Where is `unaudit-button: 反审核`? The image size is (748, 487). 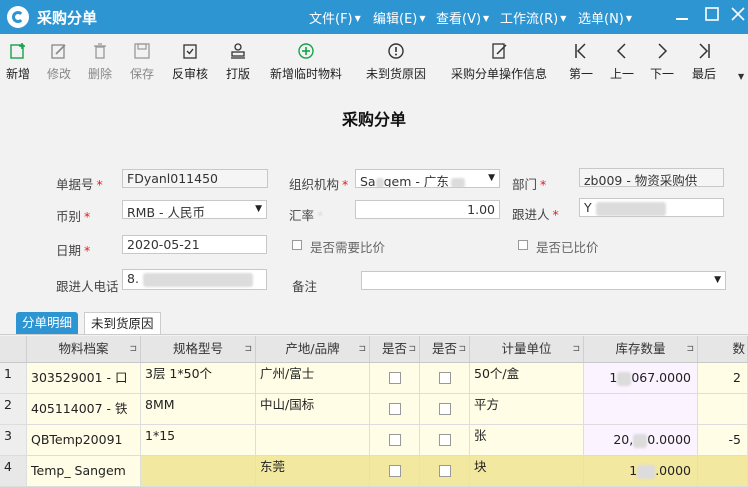 unaudit-button: 反审核 is located at coordinates (190, 60).